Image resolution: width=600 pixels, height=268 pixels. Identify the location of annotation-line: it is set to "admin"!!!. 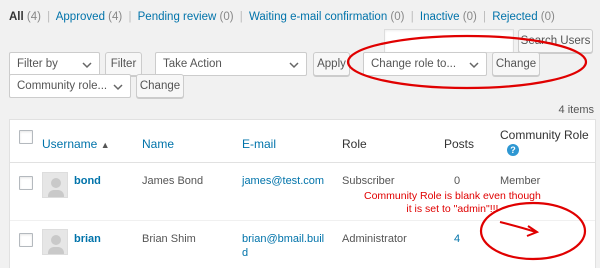
(452, 209).